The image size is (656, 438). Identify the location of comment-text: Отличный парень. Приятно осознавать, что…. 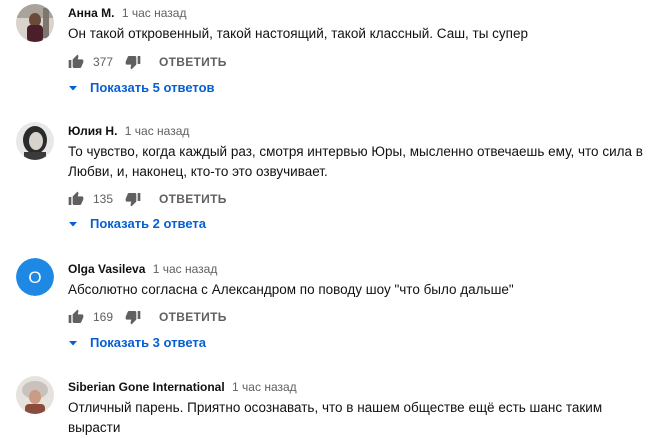
(359, 418).